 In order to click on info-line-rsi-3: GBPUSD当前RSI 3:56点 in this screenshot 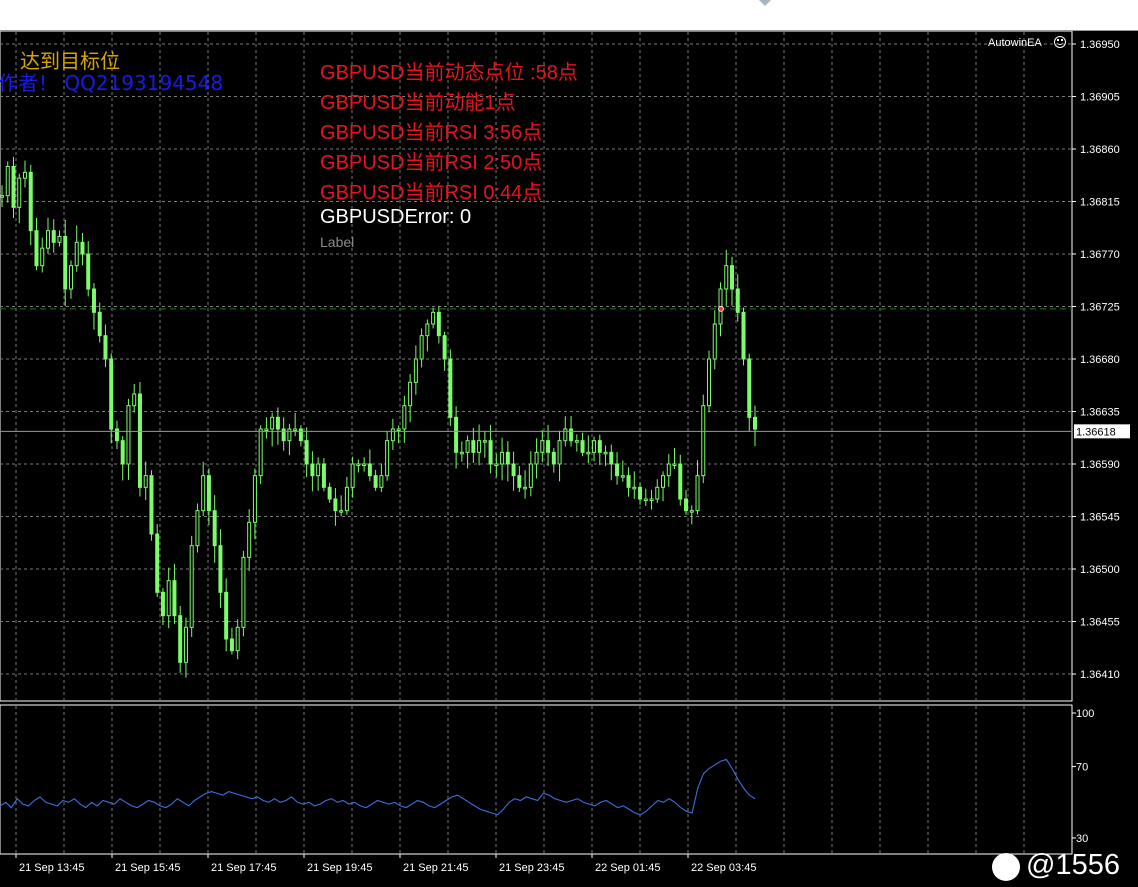, I will do `click(431, 133)`.